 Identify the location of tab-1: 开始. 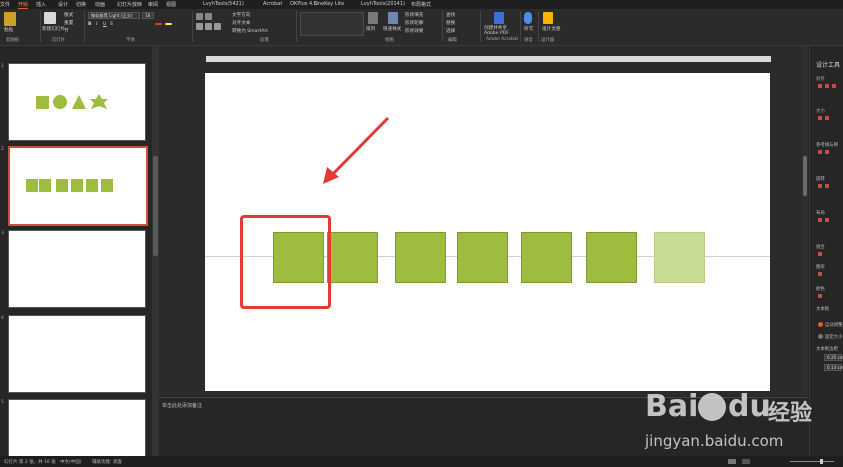
(23, 5).